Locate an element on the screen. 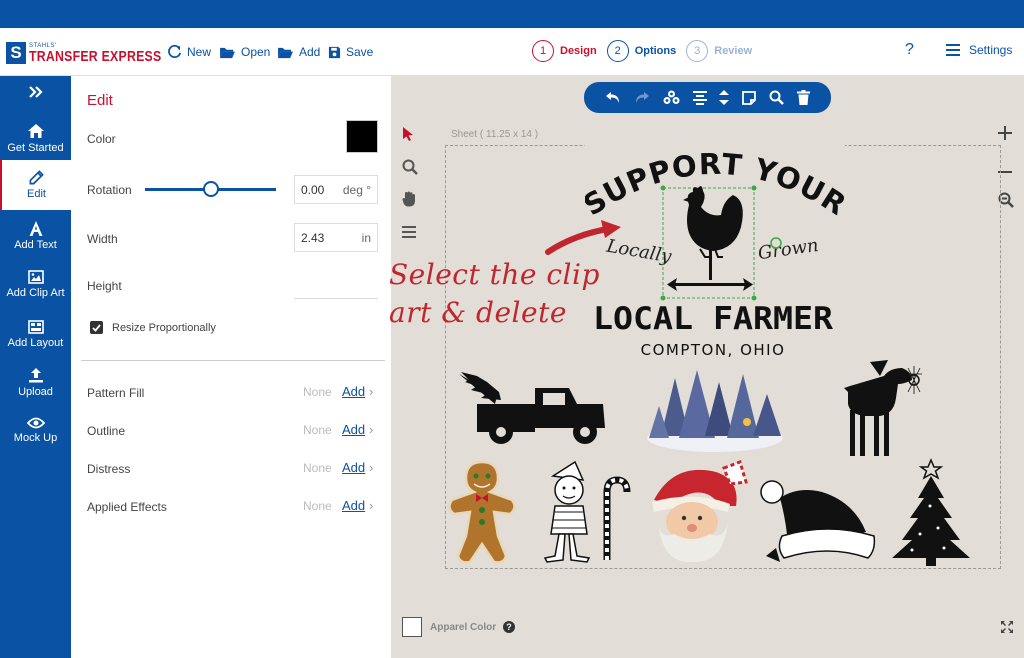 The height and width of the screenshot is (658, 1024). fullscreen-expand-icon is located at coordinates (1007, 627).